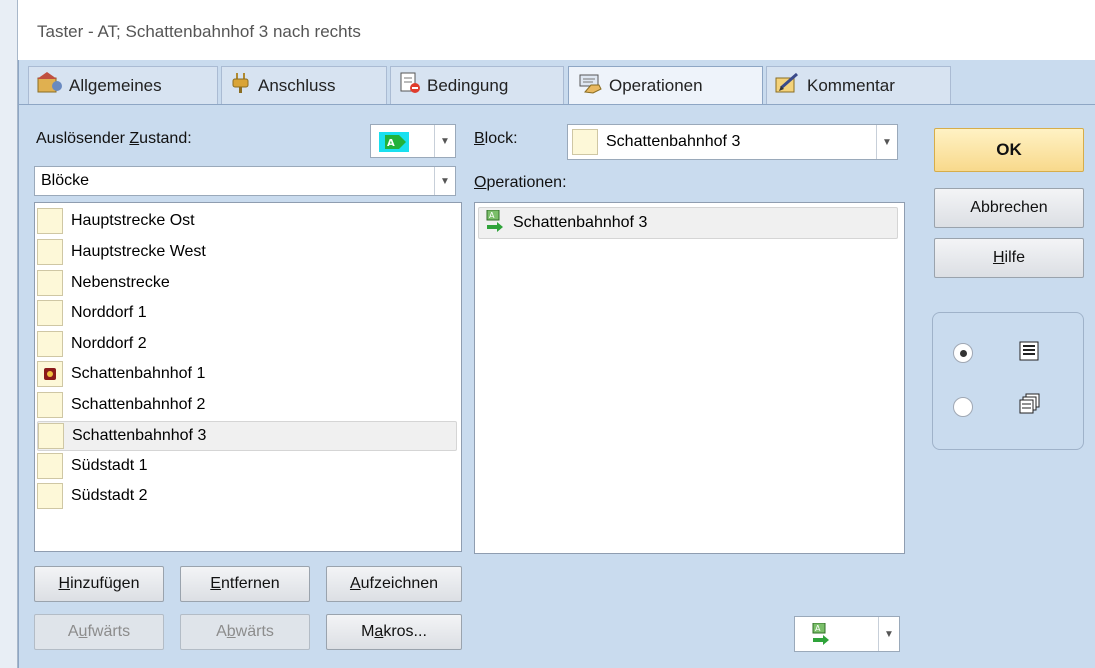 This screenshot has height=668, width=1095. Describe the element at coordinates (688, 223) in the screenshot. I see `operation-item: A Schattenbahnhof 3` at that location.